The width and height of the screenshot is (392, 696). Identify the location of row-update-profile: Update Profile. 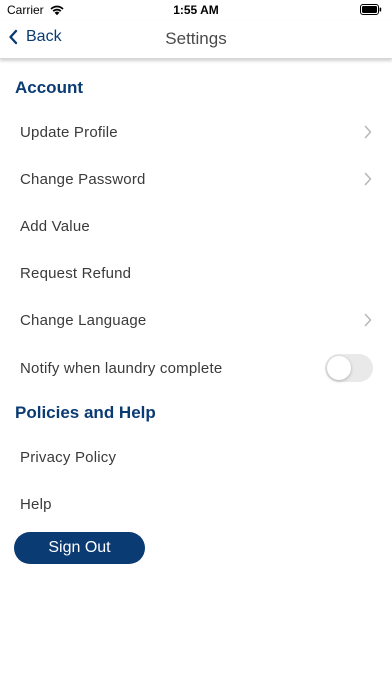
(196, 132).